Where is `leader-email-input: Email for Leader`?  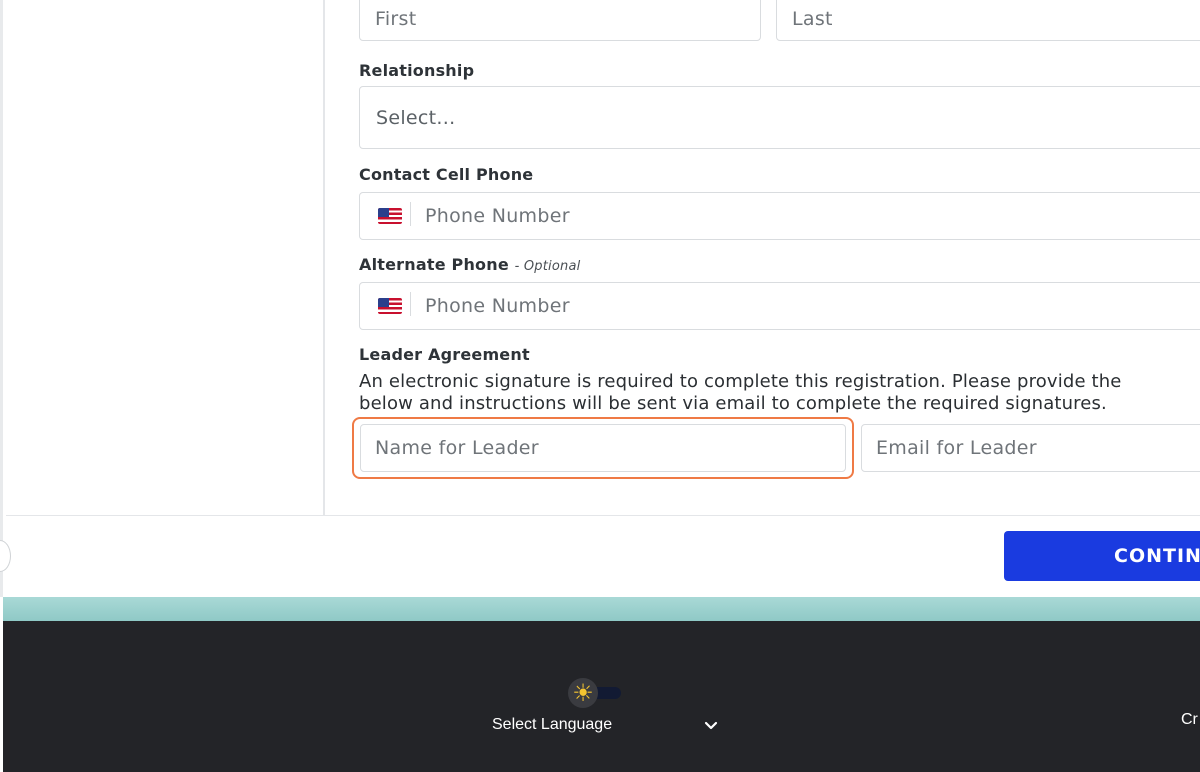
leader-email-input: Email for Leader is located at coordinates (1030, 448).